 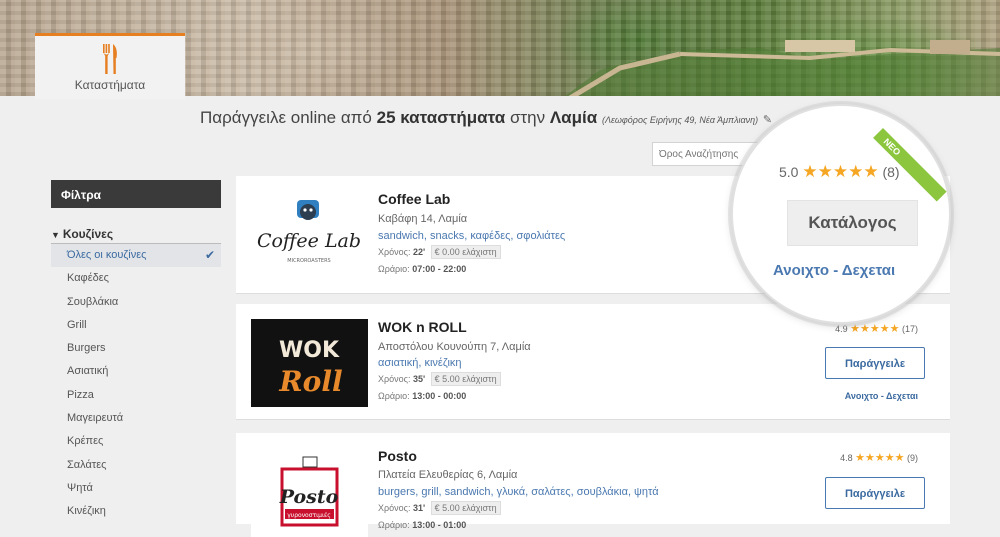 I want to click on collapse-triangle-icon: ▼, so click(x=55, y=235).